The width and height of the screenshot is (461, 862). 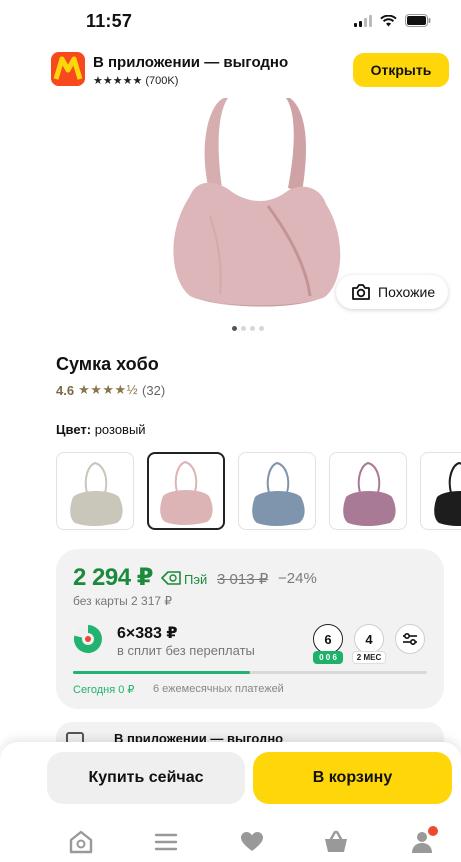 I want to click on color-selection-label: Цвет: розовый, so click(x=101, y=429).